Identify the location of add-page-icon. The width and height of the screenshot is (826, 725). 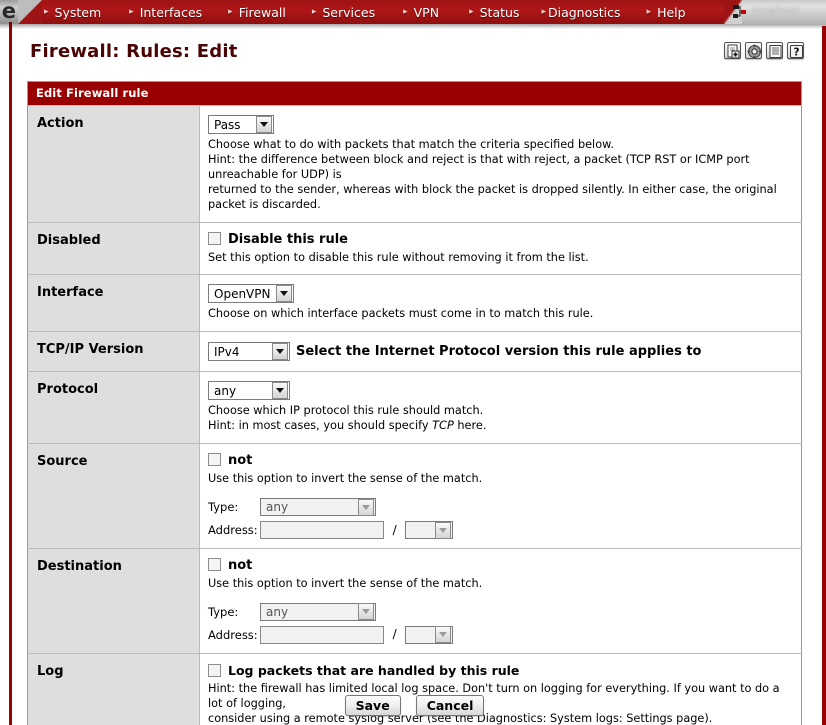
(732, 50).